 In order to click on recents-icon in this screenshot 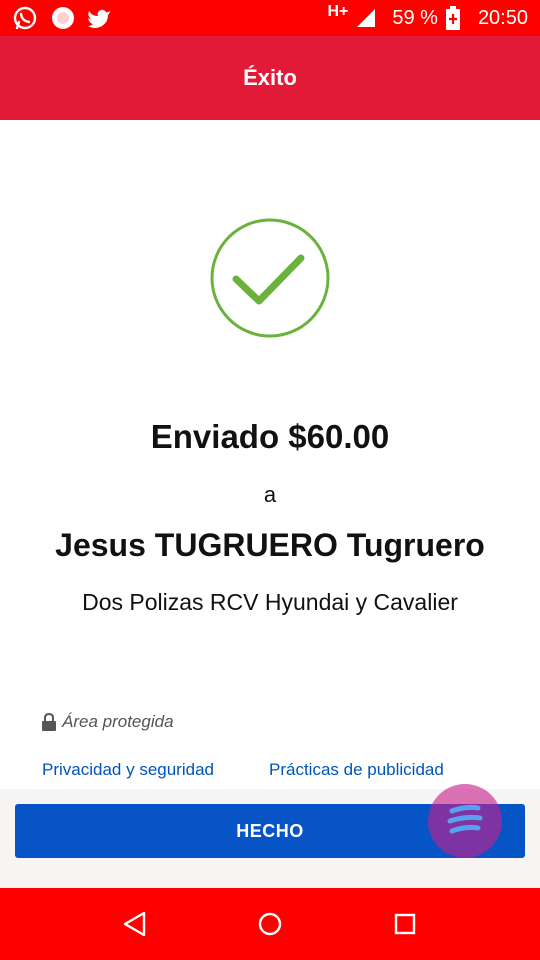, I will do `click(405, 924)`.